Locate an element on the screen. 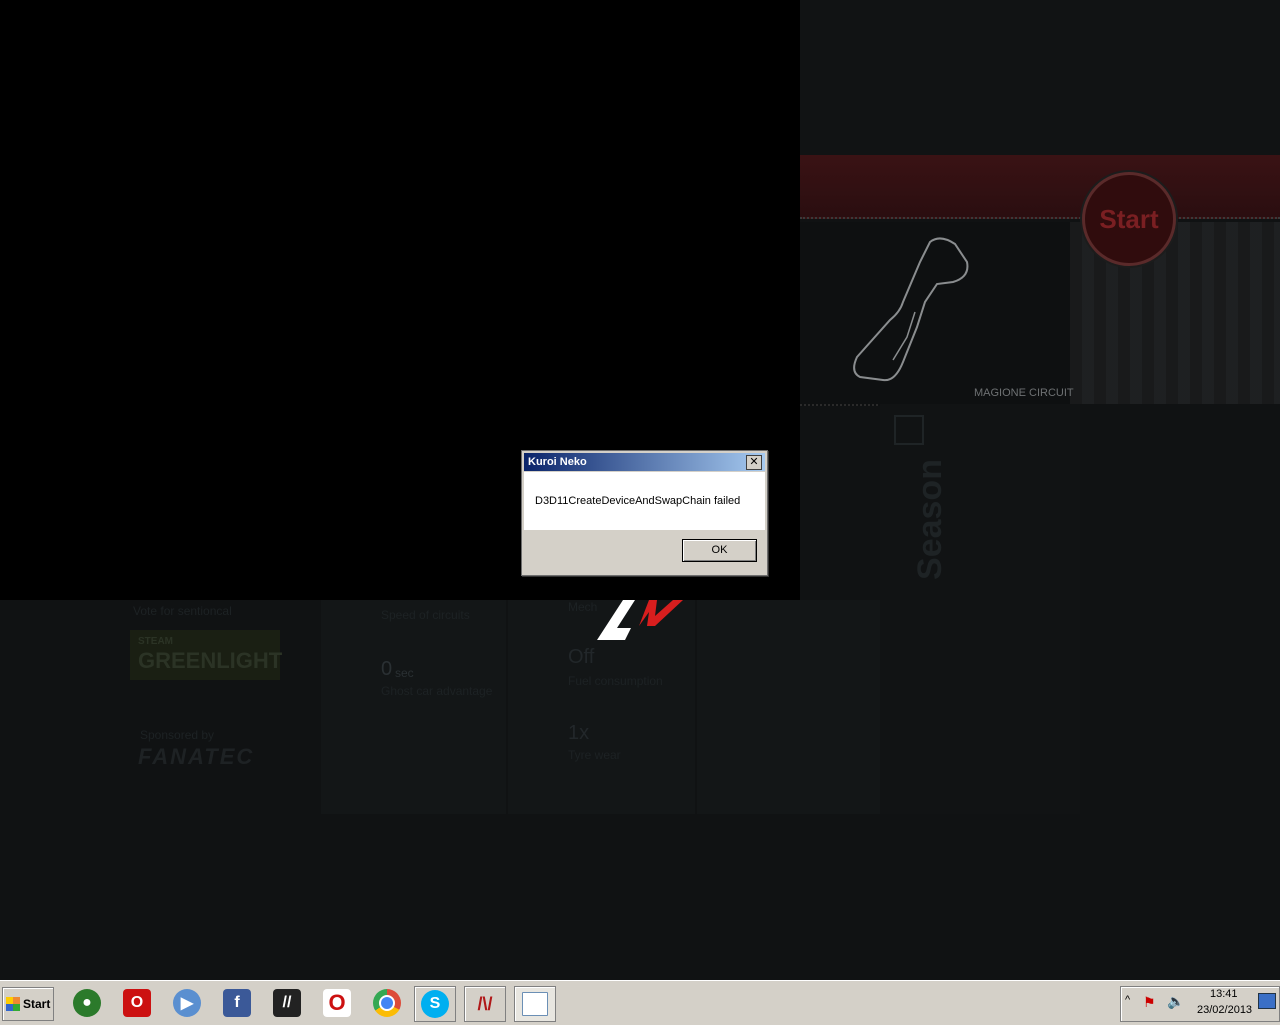 The width and height of the screenshot is (1280, 1025). volume-icon: 🔈 is located at coordinates (1175, 1001).